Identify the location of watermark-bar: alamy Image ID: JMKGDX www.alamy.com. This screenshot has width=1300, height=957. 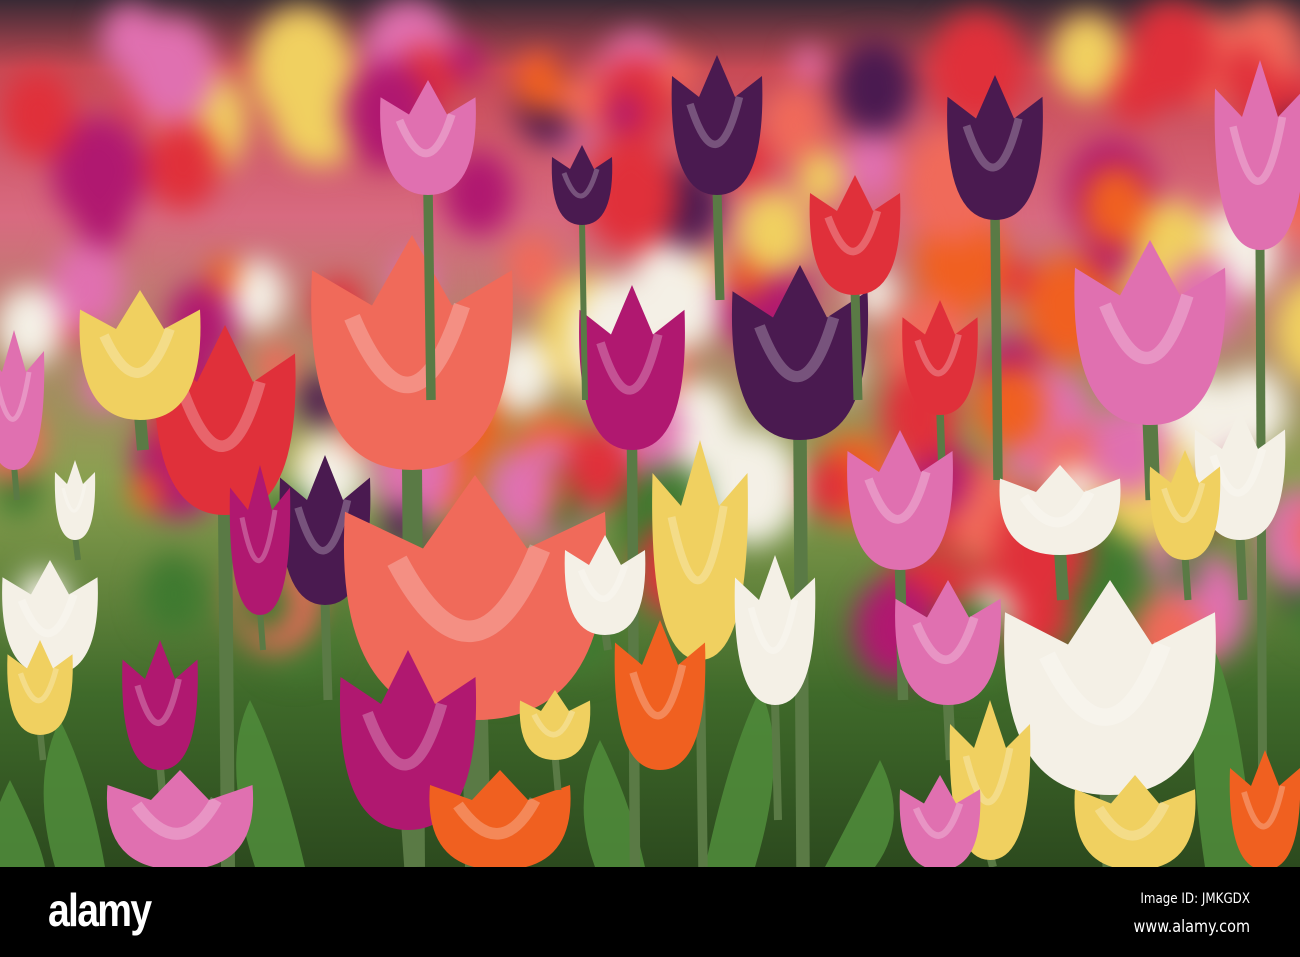
(650, 912).